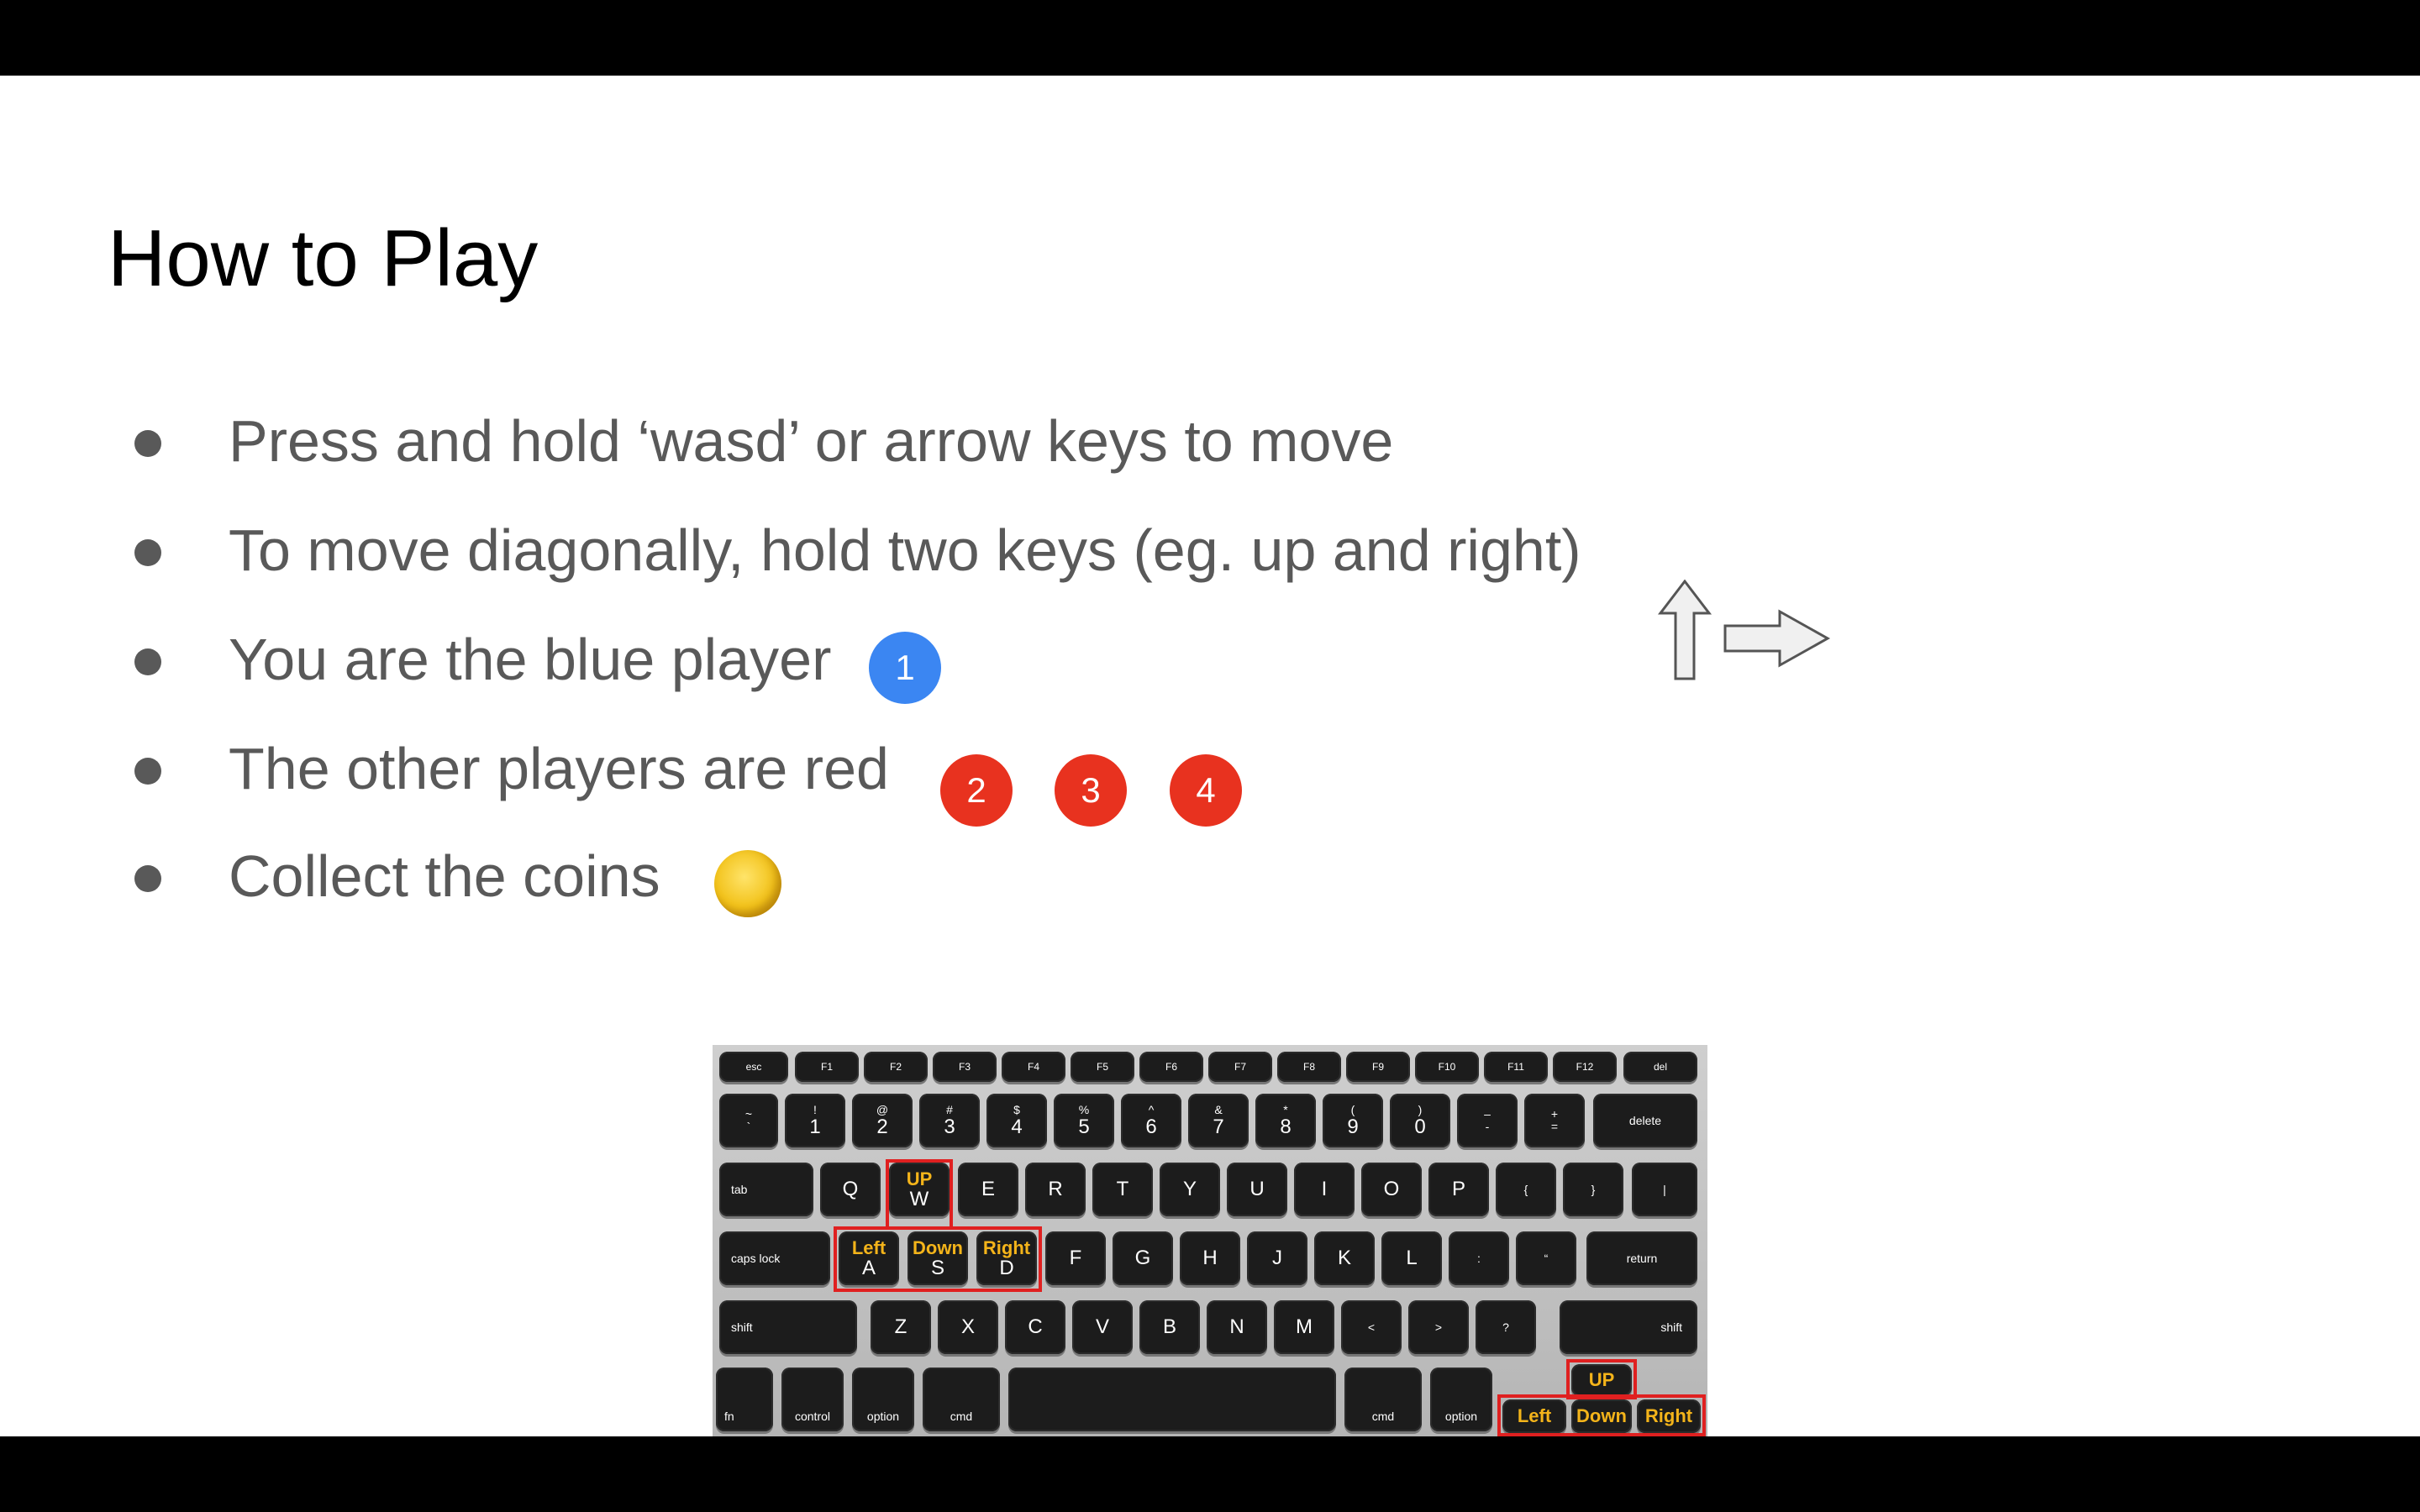  I want to click on key-f5: F5, so click(1103, 1067).